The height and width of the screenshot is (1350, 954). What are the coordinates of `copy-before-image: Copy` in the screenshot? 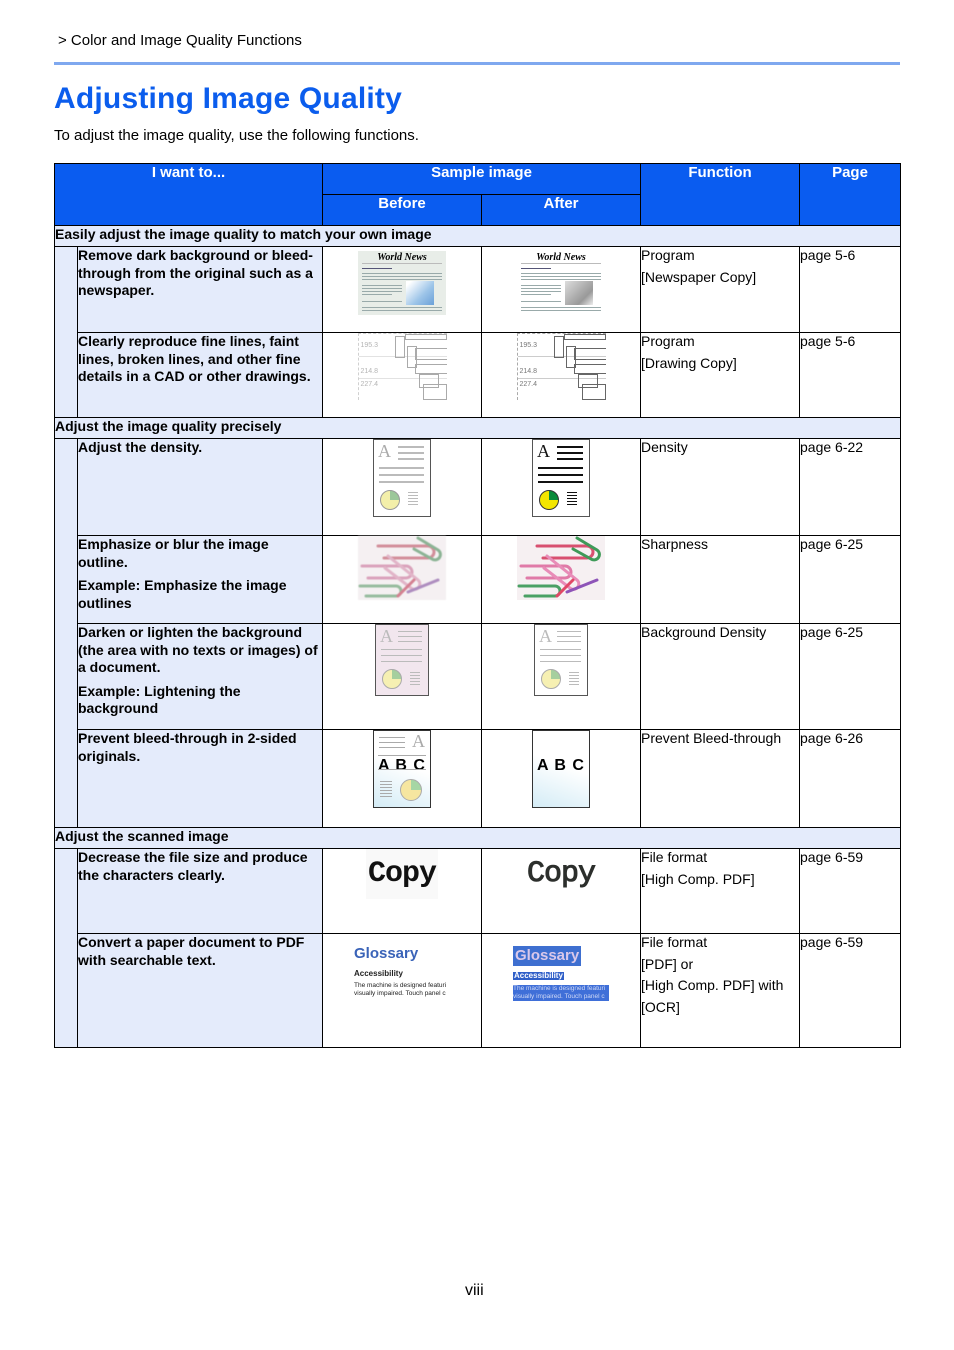 It's located at (401, 874).